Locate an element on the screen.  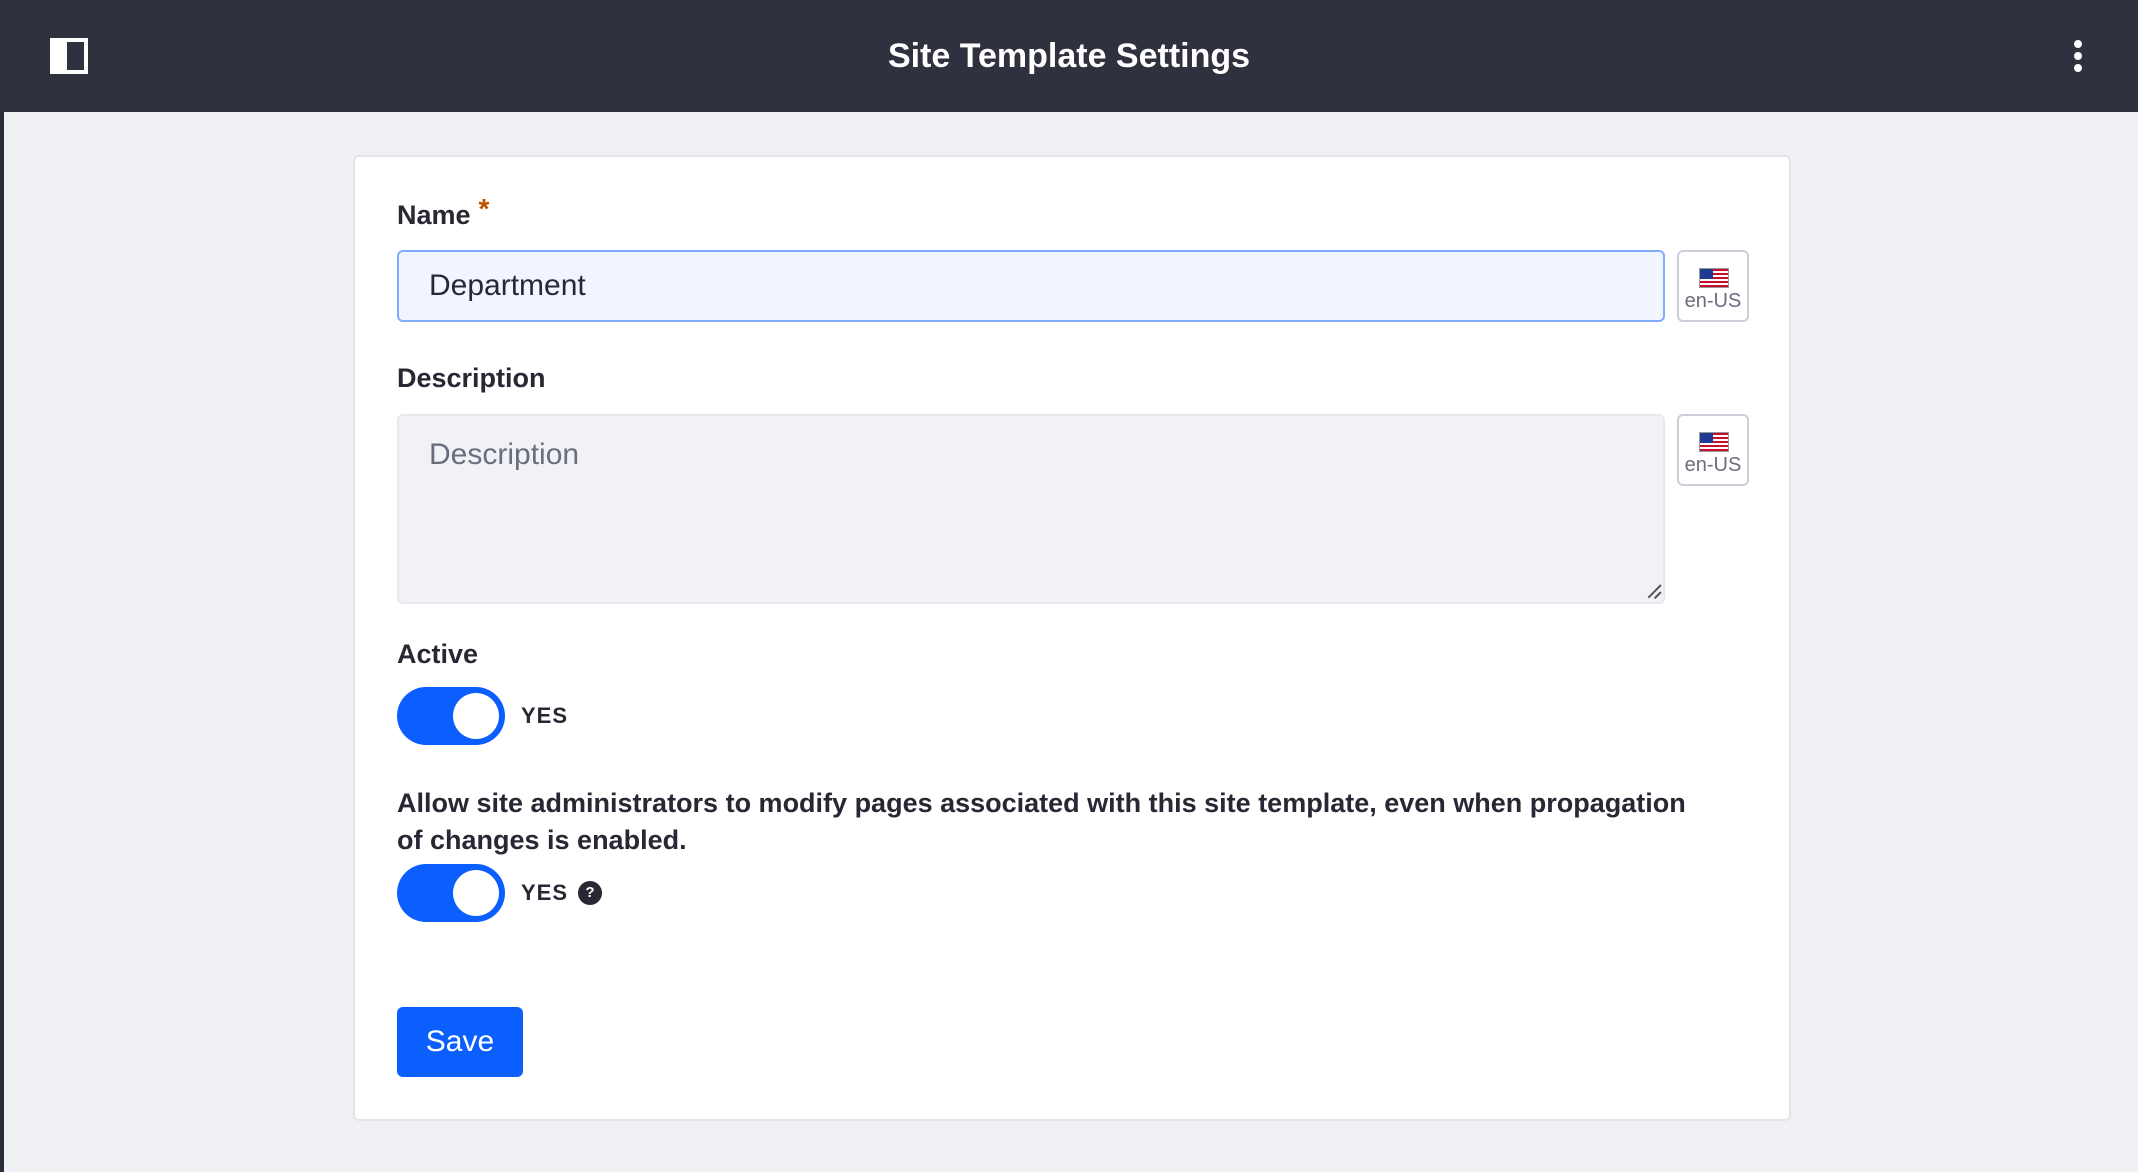
resize-grip-icon is located at coordinates (1654, 590).